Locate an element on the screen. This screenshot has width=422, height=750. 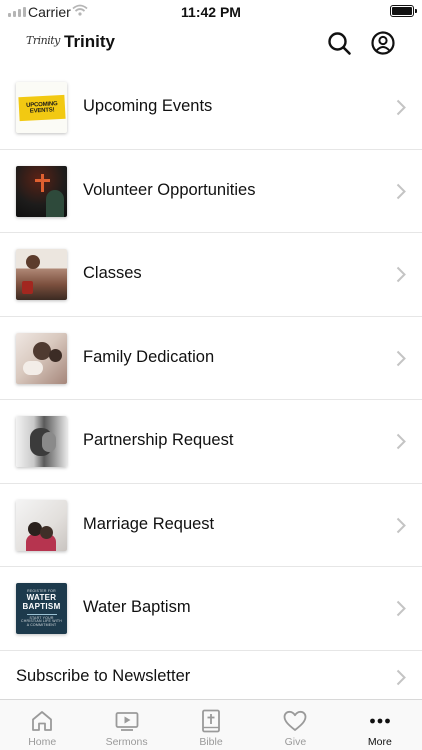
more-icon is located at coordinates (379, 721).